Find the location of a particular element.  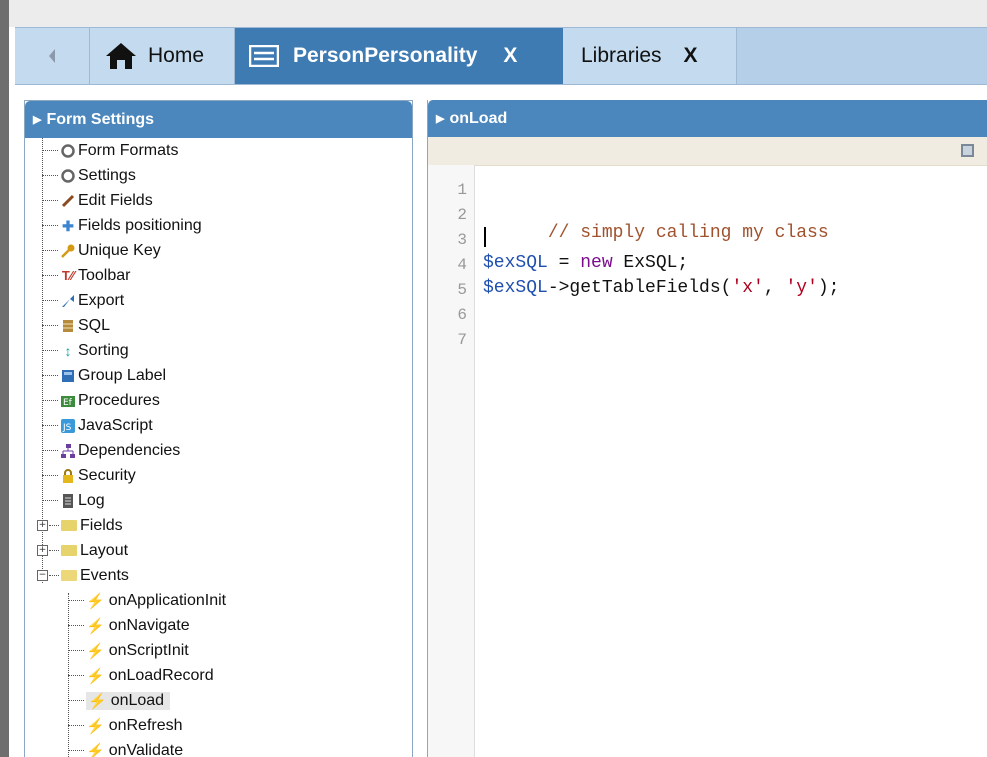

move-arrows-icon: ✚ is located at coordinates (68, 225).